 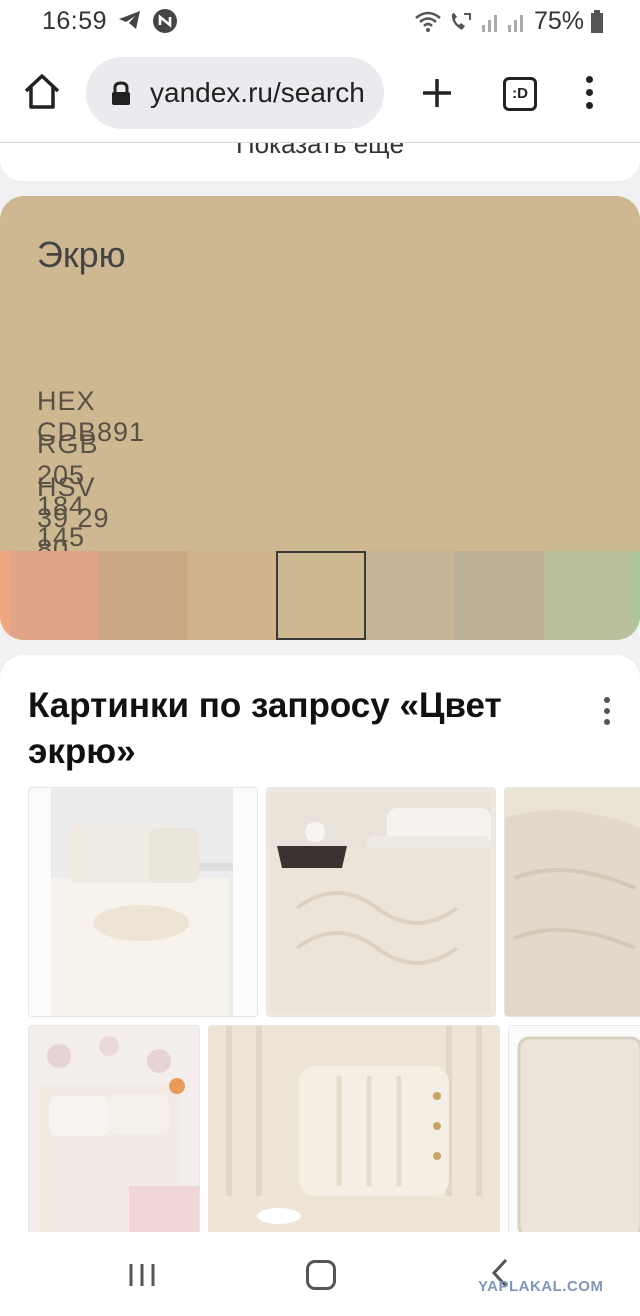 What do you see at coordinates (66, 487) in the screenshot?
I see `param-key: HSV` at bounding box center [66, 487].